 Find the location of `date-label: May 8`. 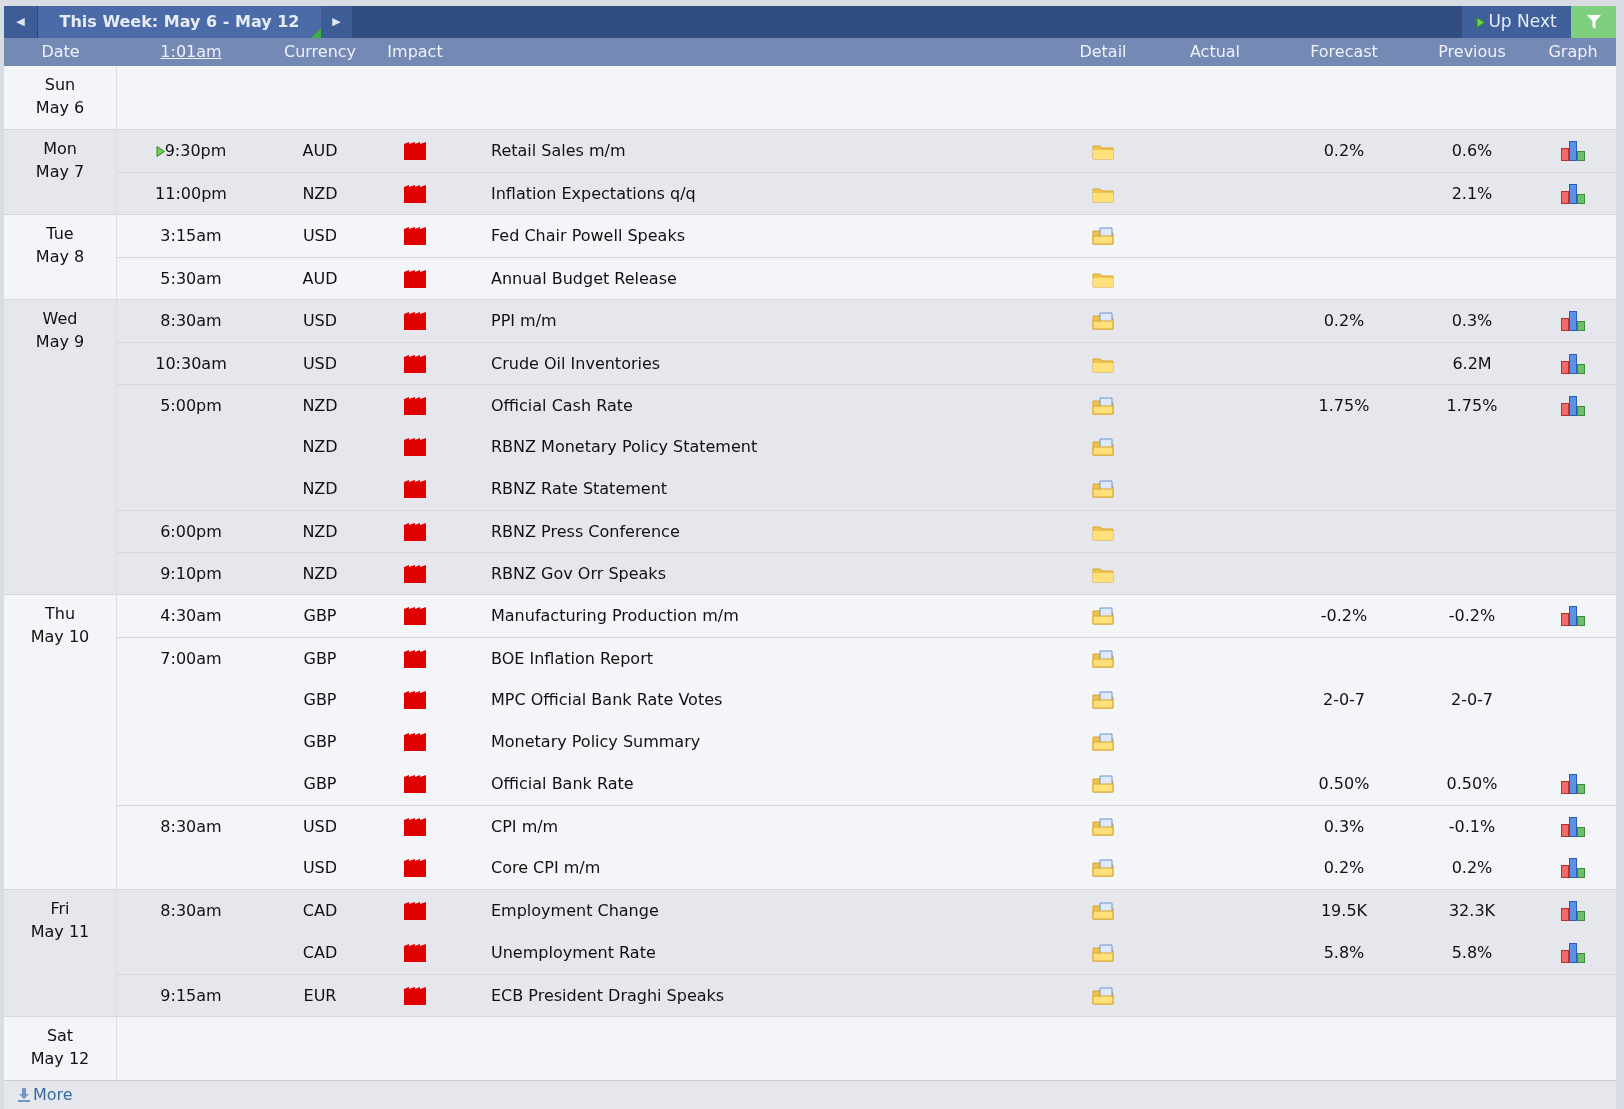

date-label: May 8 is located at coordinates (60, 257).